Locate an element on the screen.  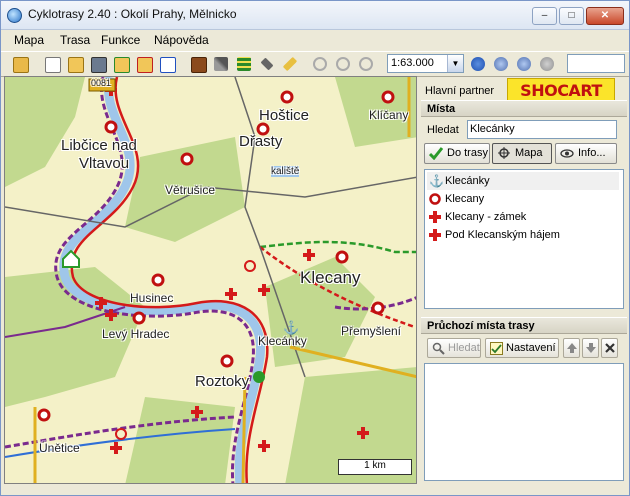
map-label-levy-hradec: Levý Hradec is located at coordinates (136, 334).